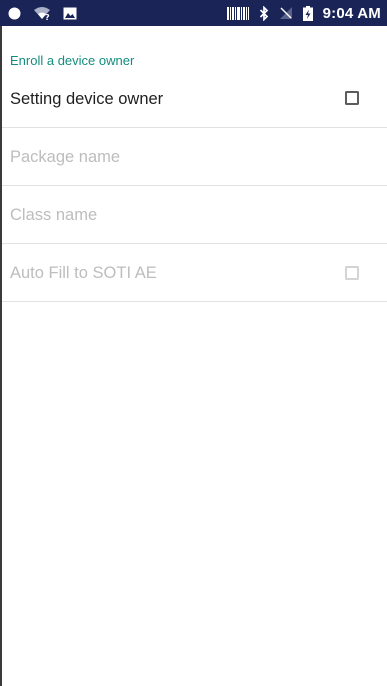 This screenshot has height=686, width=387. I want to click on status-time: 9:04 AM, so click(351, 13).